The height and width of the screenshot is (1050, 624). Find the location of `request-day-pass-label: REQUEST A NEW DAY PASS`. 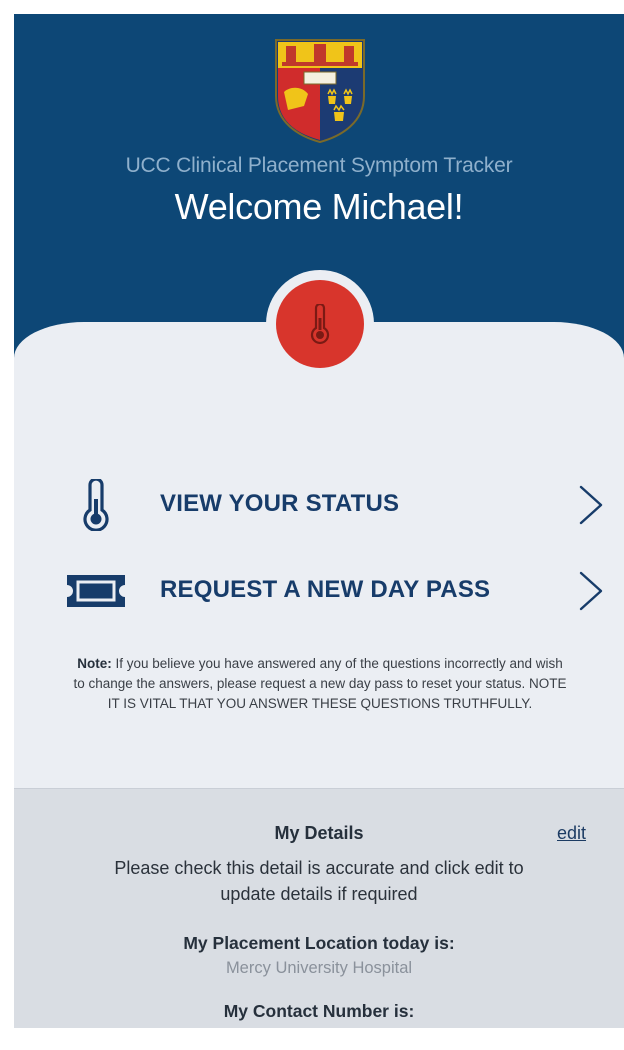

request-day-pass-label: REQUEST A NEW DAY PASS is located at coordinates (325, 589).